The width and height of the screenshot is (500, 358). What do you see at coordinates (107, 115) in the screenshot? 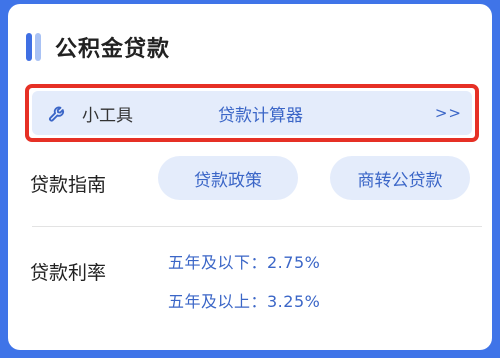
I see `tools-label: 小工具` at bounding box center [107, 115].